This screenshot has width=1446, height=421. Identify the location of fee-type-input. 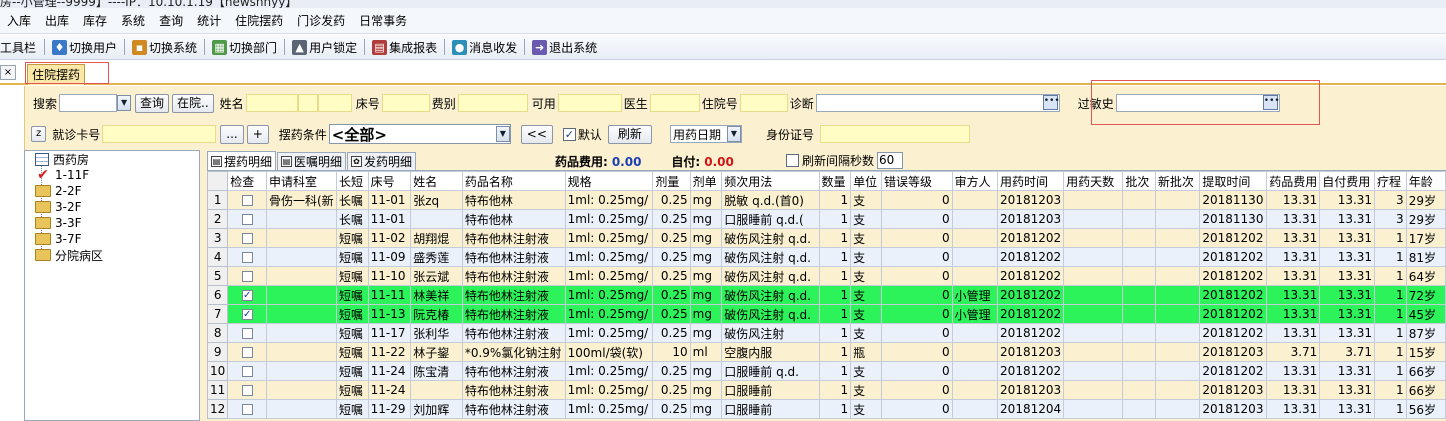
(492, 103).